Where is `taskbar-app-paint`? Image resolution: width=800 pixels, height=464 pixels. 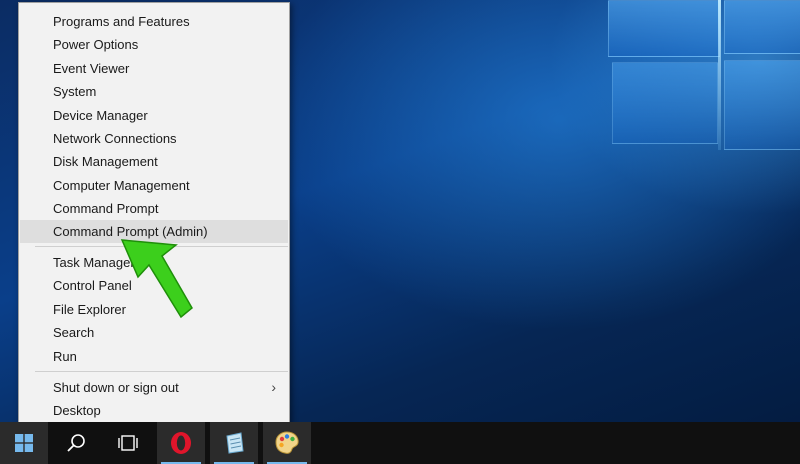
taskbar-app-paint is located at coordinates (287, 443).